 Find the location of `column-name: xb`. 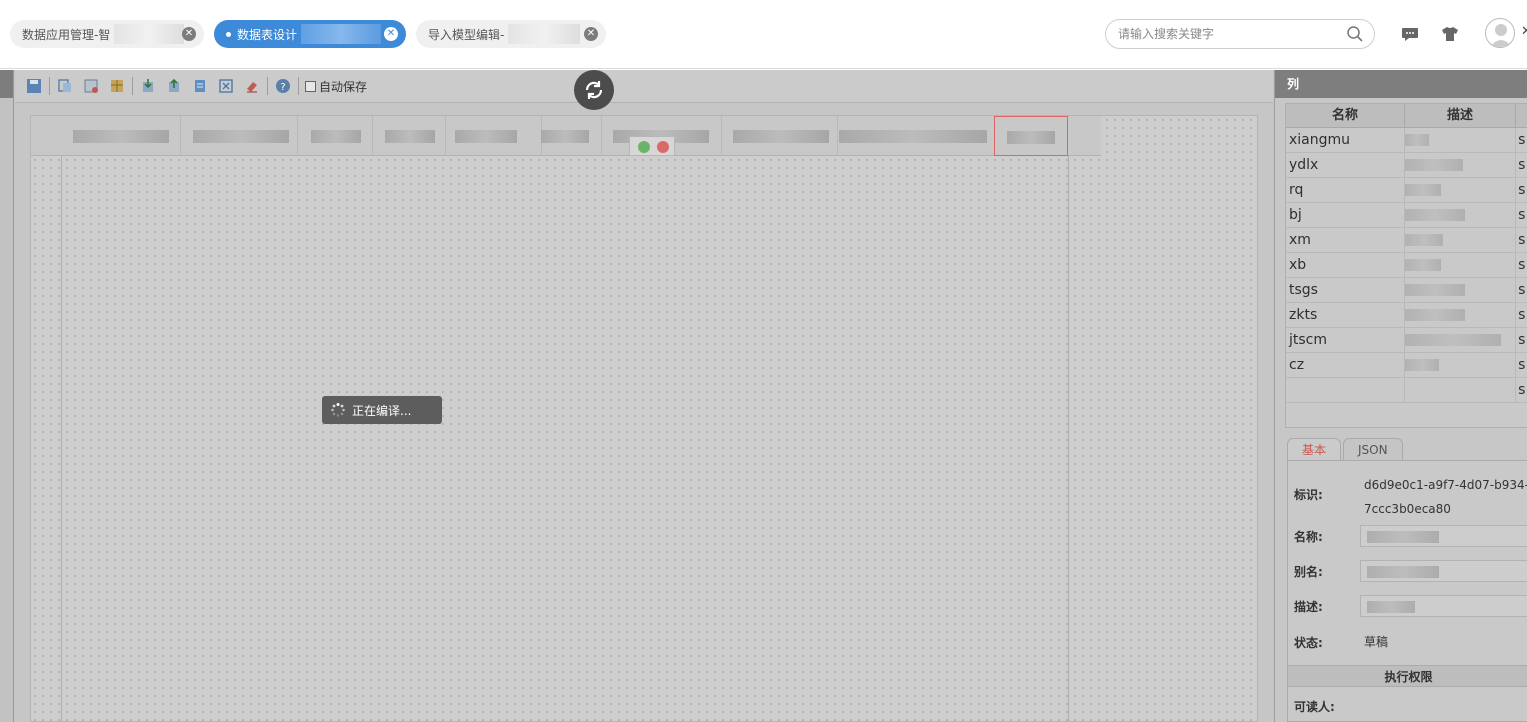

column-name: xb is located at coordinates (1345, 265).